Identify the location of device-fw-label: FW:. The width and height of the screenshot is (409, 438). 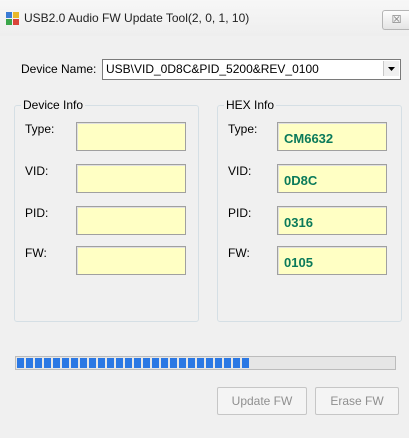
(36, 253).